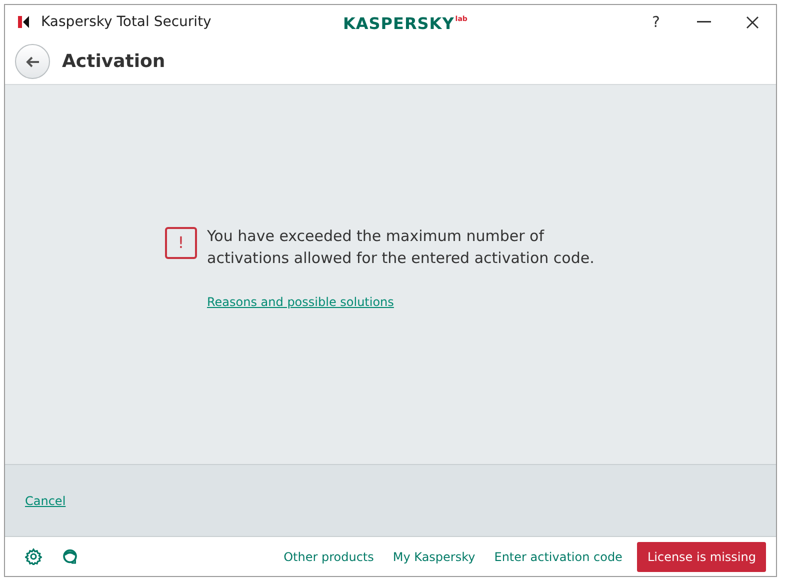  What do you see at coordinates (33, 556) in the screenshot?
I see `settings-icon` at bounding box center [33, 556].